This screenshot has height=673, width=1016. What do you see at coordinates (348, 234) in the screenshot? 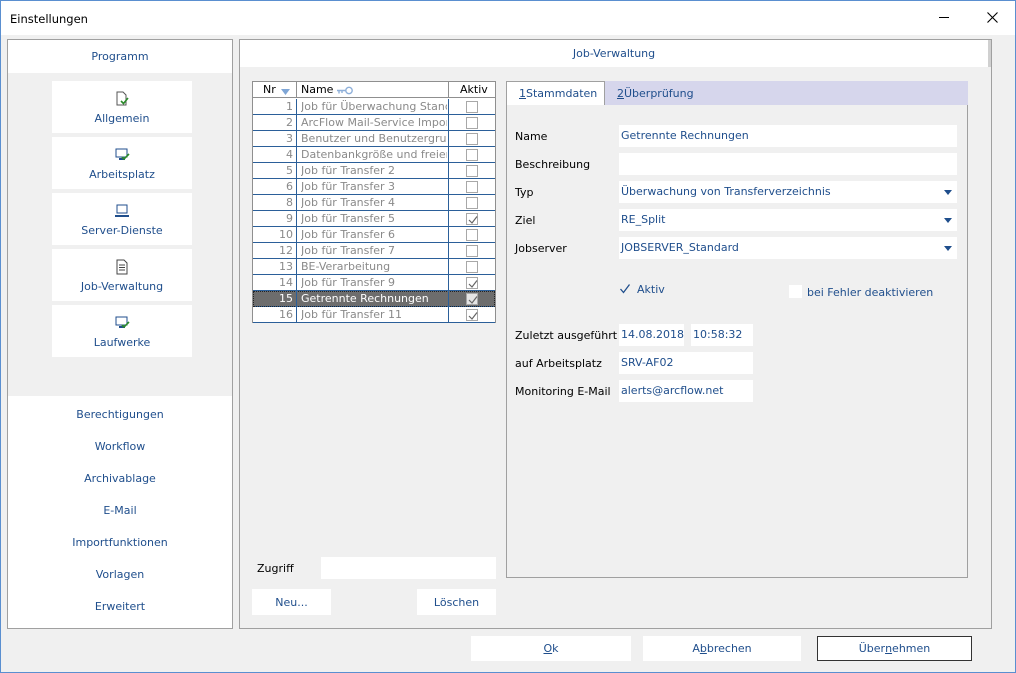
I see `row-name: Job für Transfer 6` at bounding box center [348, 234].